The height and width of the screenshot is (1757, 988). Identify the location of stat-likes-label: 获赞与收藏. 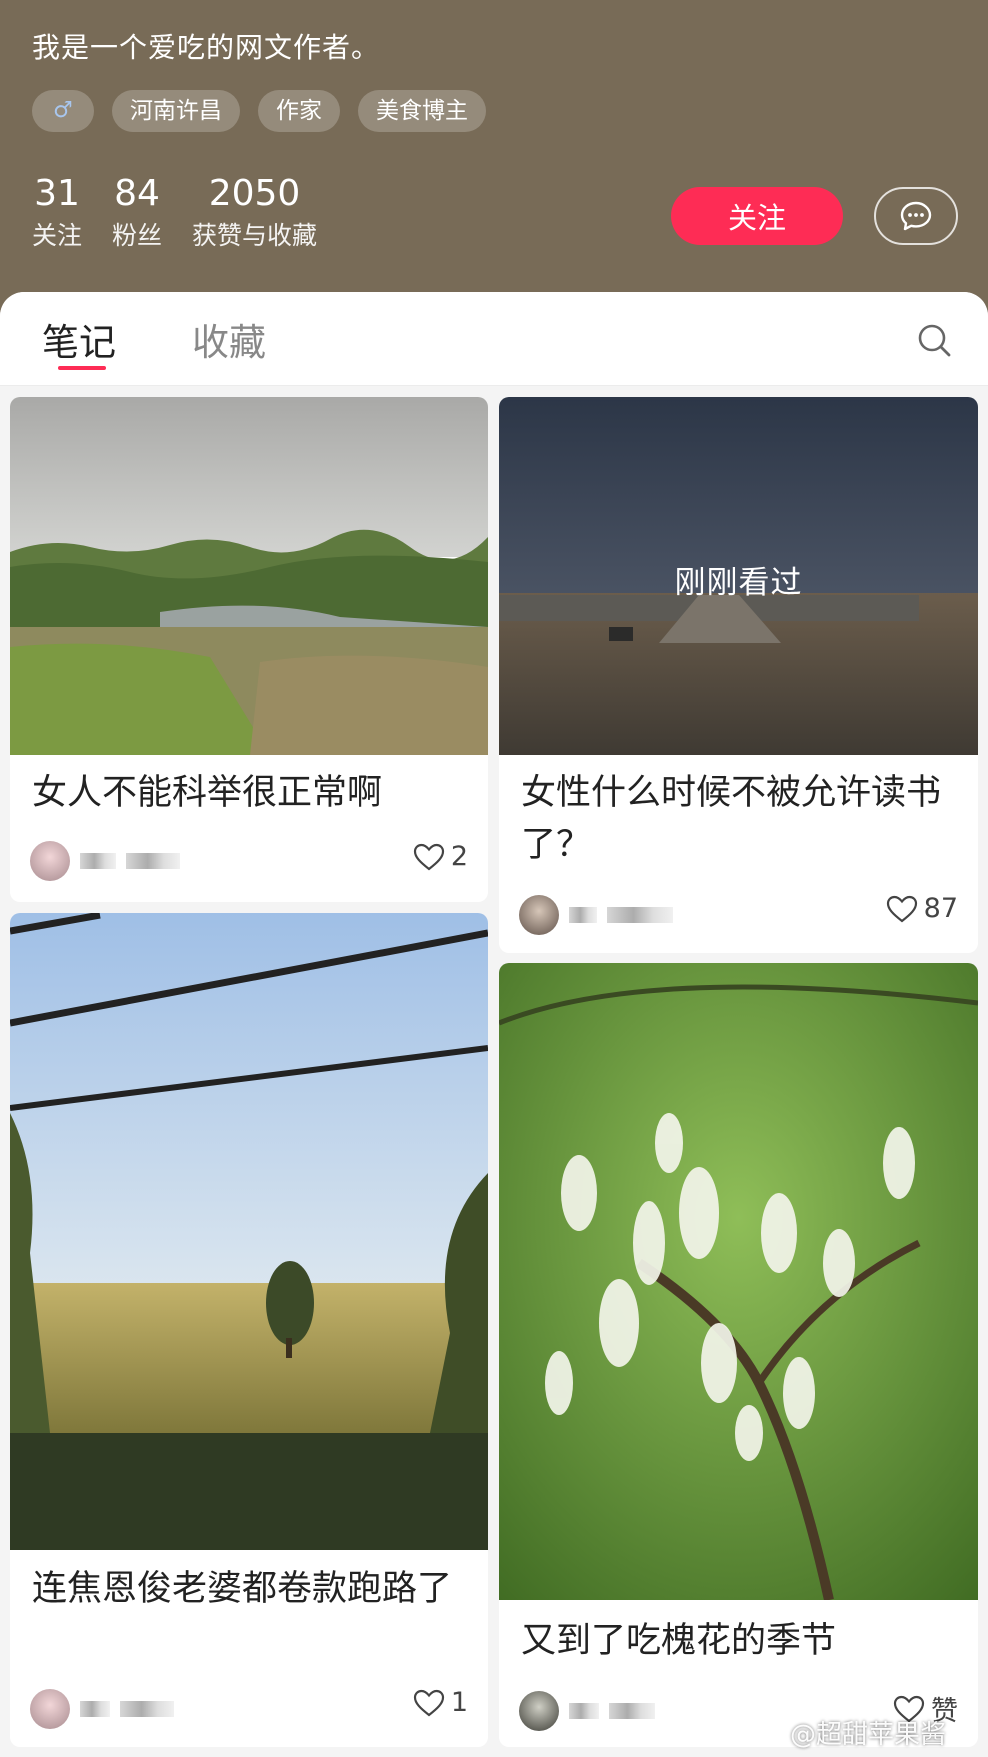
(255, 235).